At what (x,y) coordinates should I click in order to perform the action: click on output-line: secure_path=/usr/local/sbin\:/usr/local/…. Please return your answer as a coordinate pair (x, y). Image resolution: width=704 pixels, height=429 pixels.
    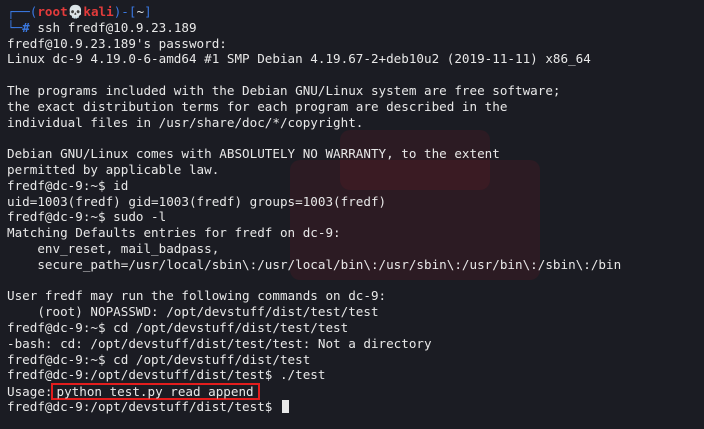
    Looking at the image, I should click on (314, 264).